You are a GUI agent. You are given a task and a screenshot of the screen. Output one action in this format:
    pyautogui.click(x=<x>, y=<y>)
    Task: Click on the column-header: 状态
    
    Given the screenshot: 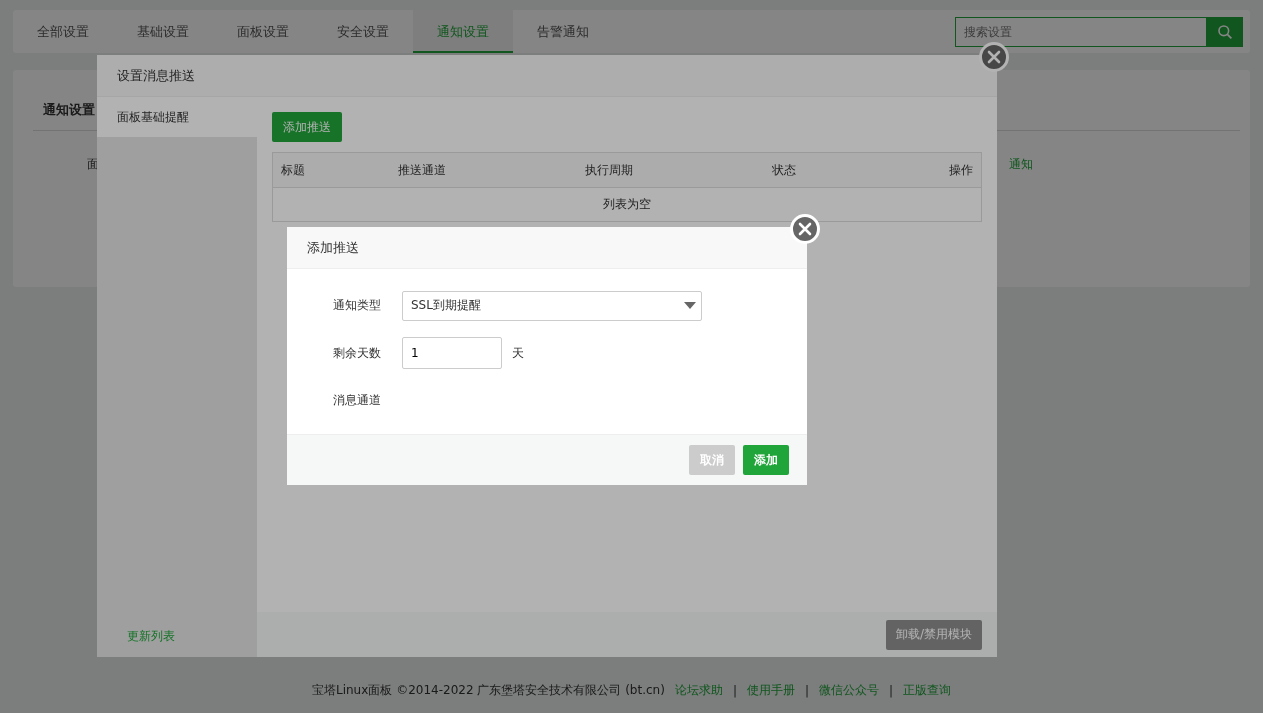 What is the action you would take?
    pyautogui.click(x=784, y=170)
    